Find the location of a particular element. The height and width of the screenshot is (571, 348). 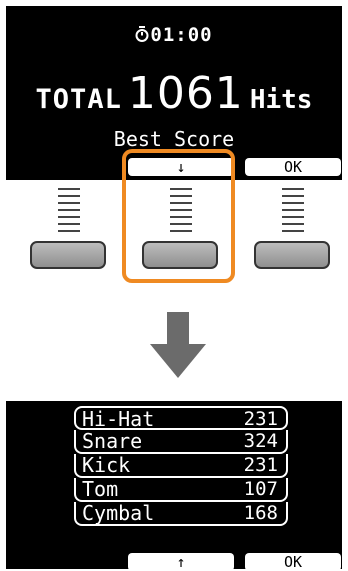

total-hits: TOTAL 1061 Hits is located at coordinates (174, 93).